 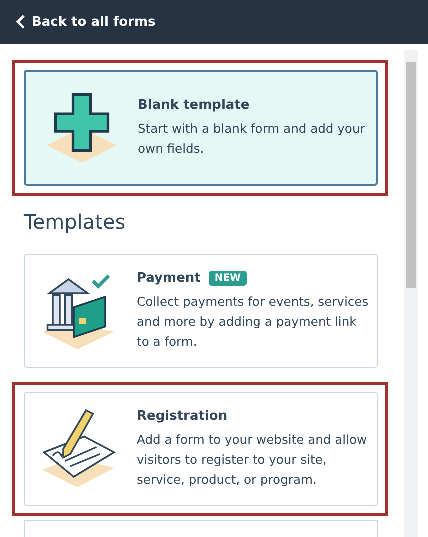 I want to click on template-description: Collect payments for events, services and more by adding a payment link to a form., so click(x=253, y=322).